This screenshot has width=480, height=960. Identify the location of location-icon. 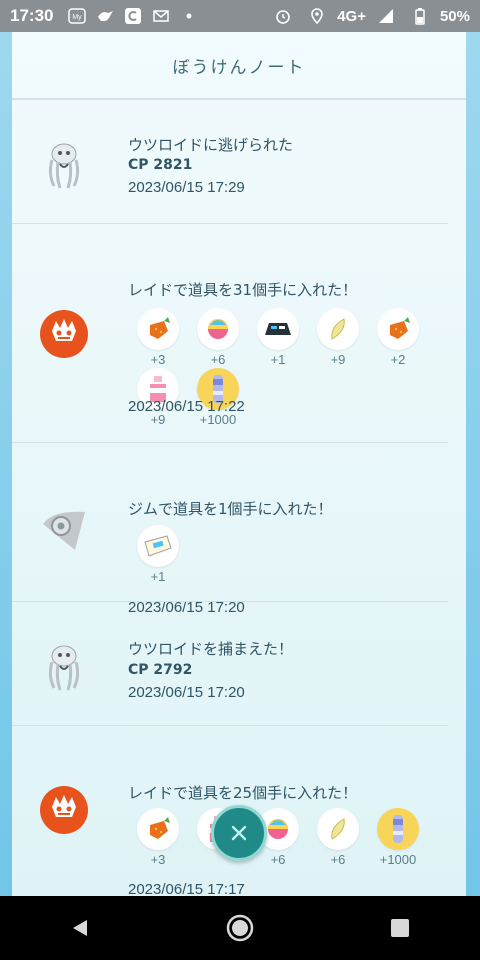
(317, 16).